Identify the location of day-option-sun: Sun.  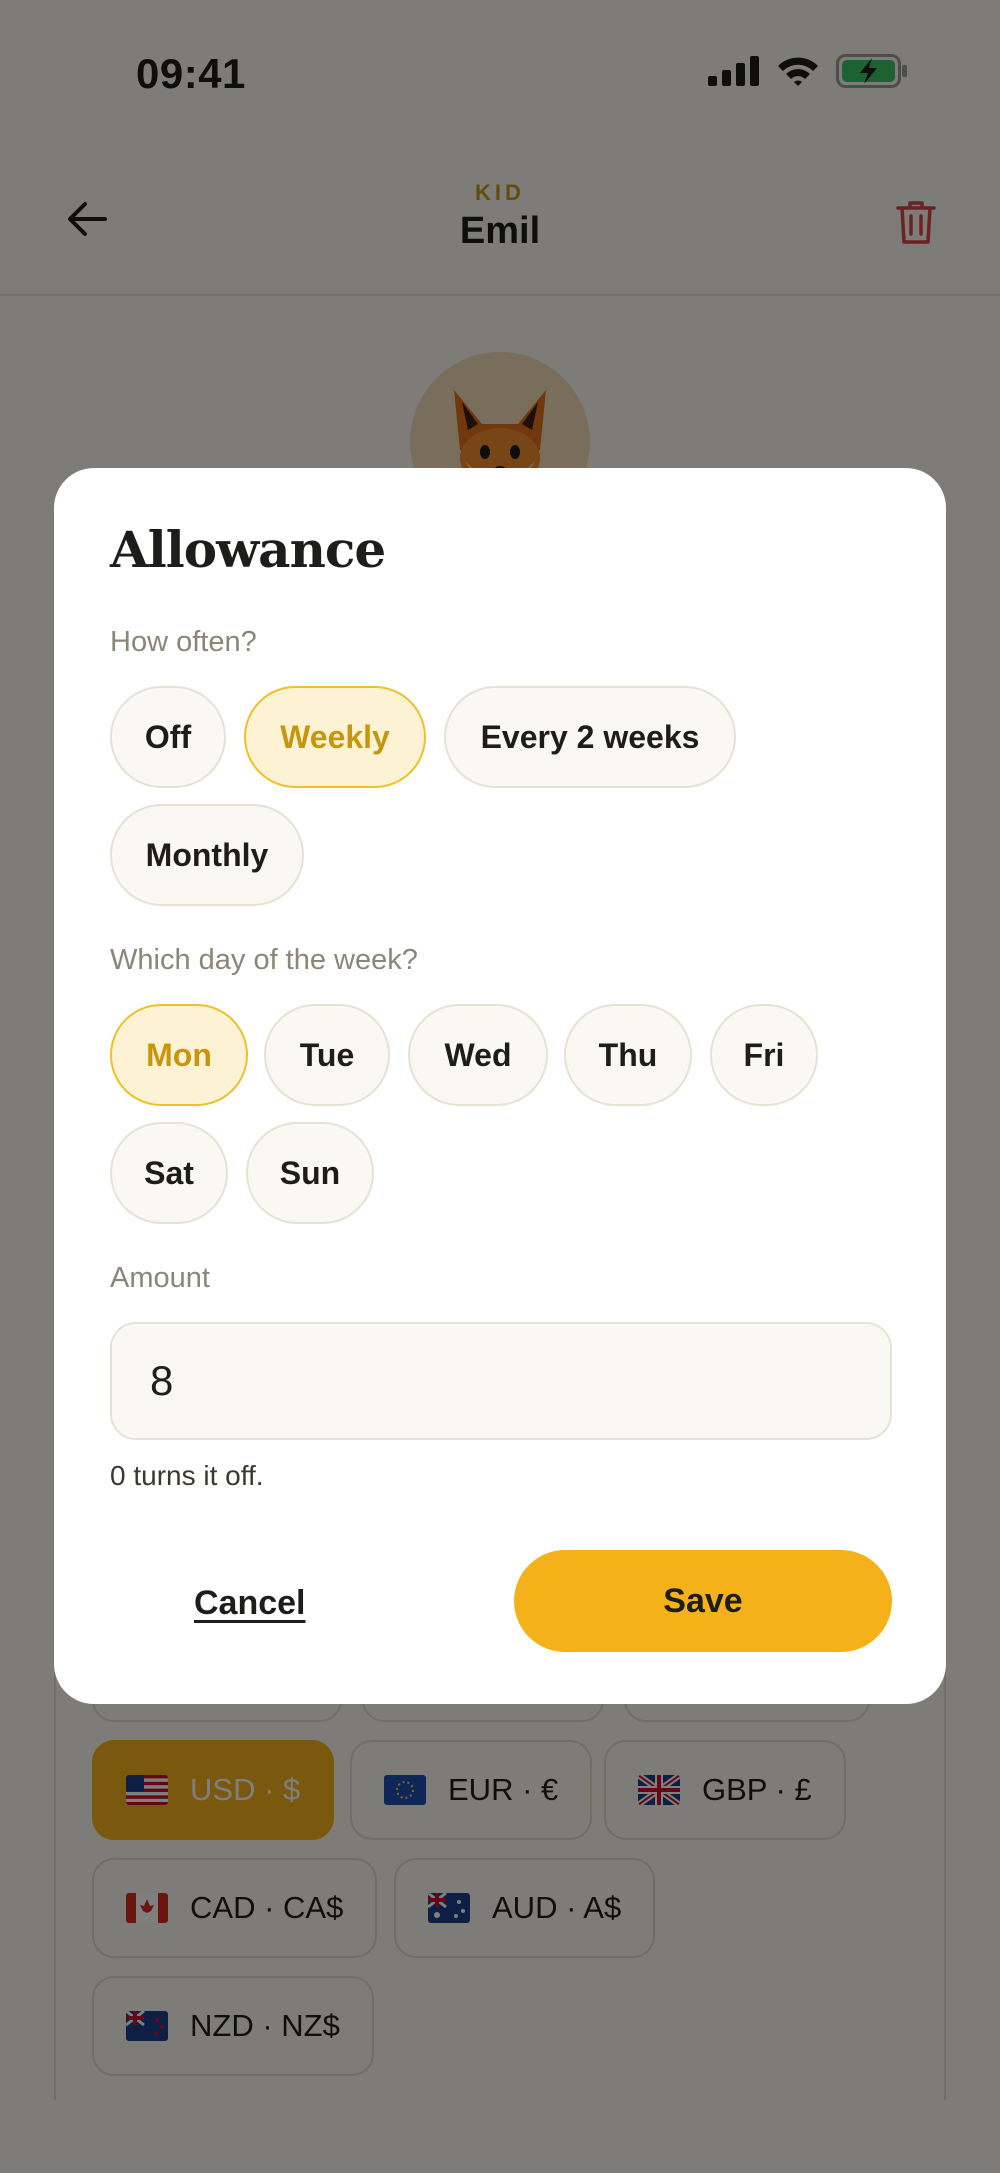
(310, 1173).